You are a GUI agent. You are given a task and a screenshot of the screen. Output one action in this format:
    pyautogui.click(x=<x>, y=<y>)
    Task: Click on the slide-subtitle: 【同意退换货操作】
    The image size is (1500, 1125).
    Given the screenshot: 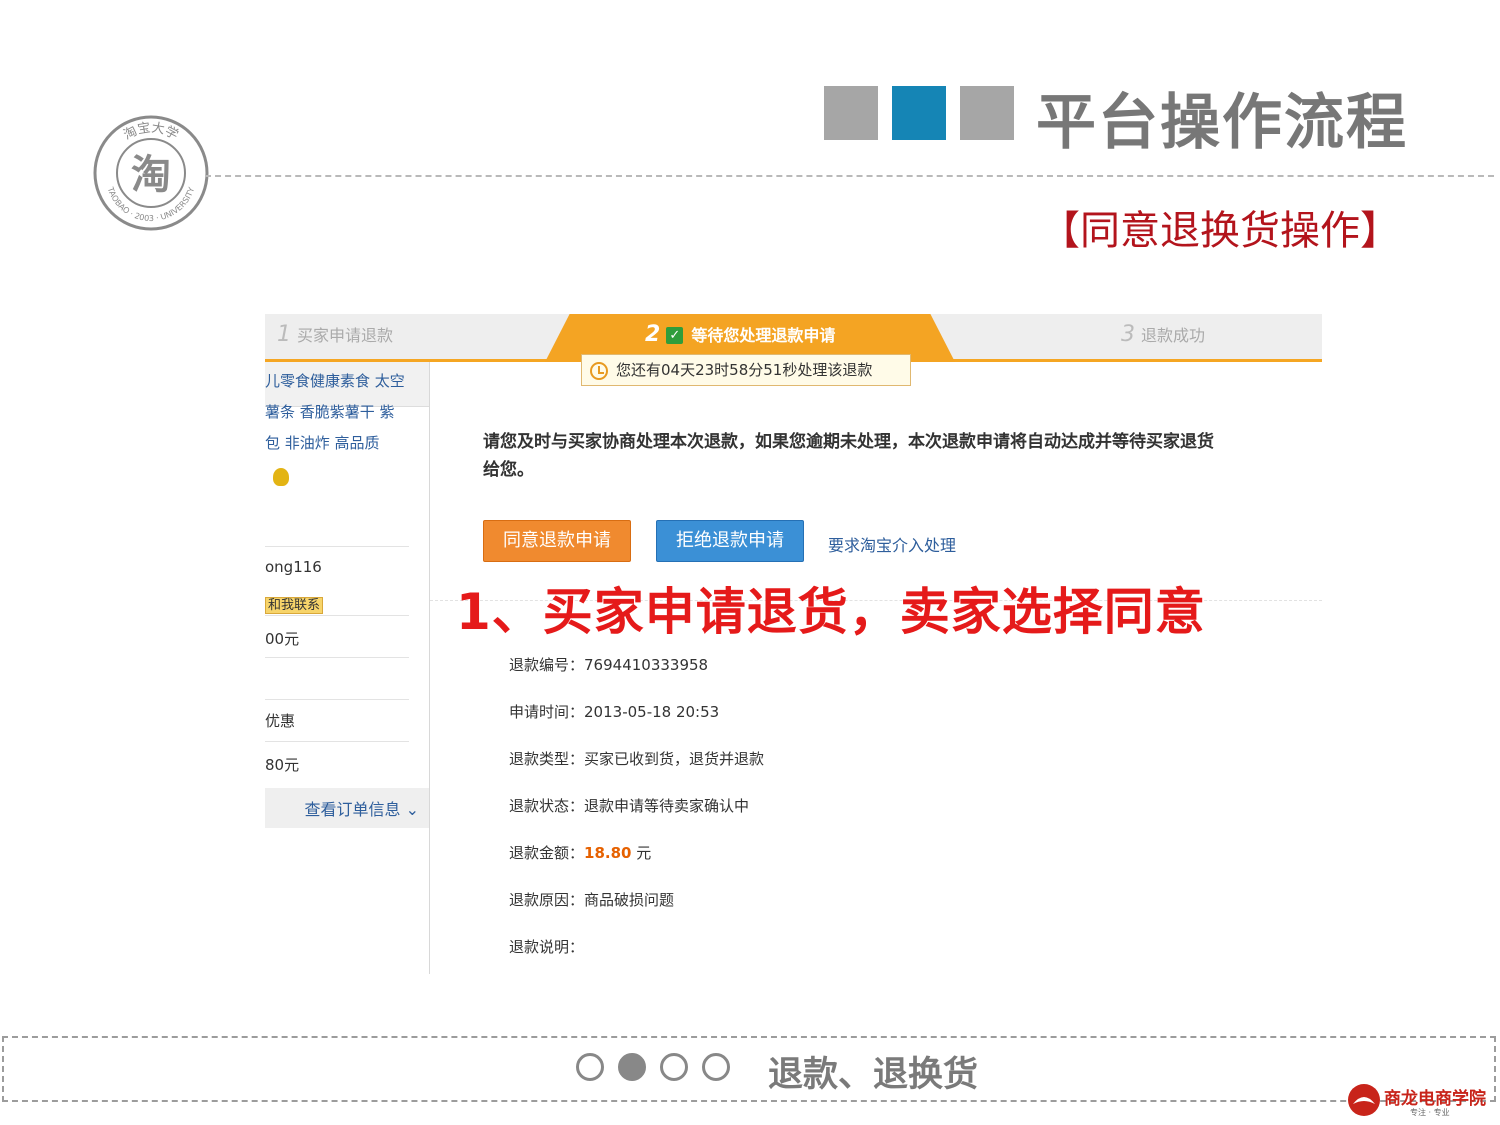 What is the action you would take?
    pyautogui.click(x=1220, y=231)
    